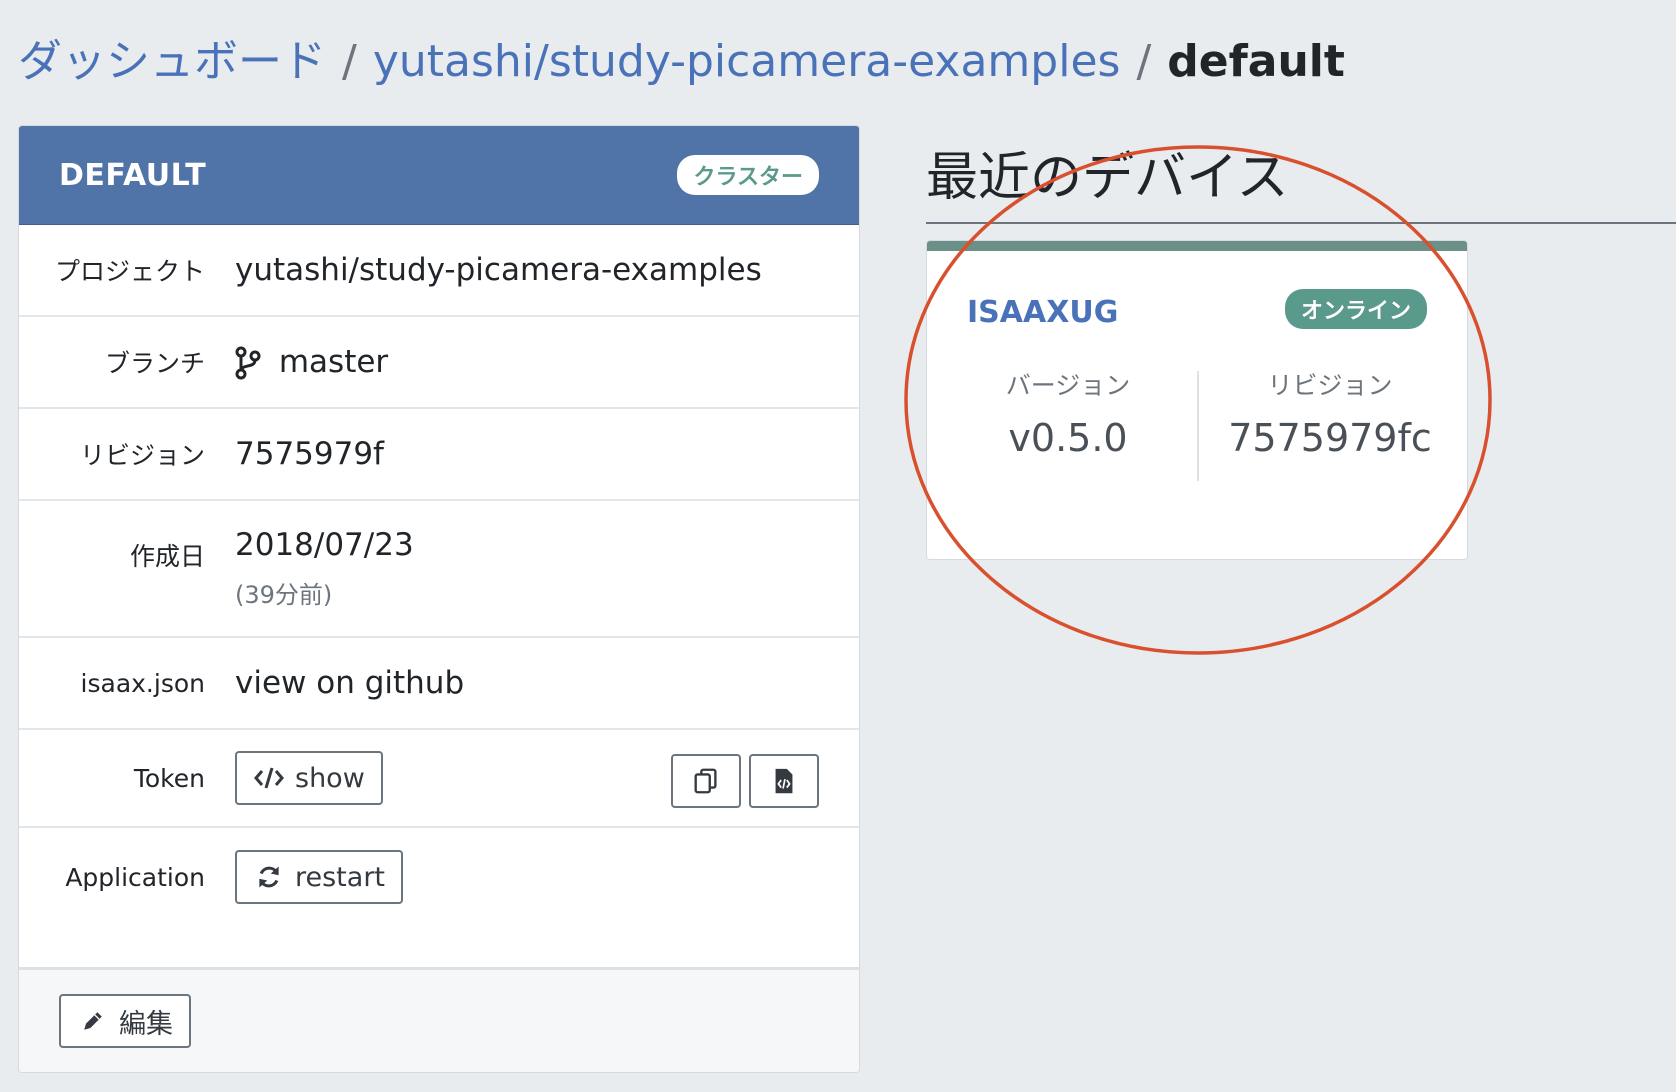 Image resolution: width=1676 pixels, height=1092 pixels. Describe the element at coordinates (1330, 413) in the screenshot. I see `device-revision-stat: リビジョン 7575979fc` at that location.